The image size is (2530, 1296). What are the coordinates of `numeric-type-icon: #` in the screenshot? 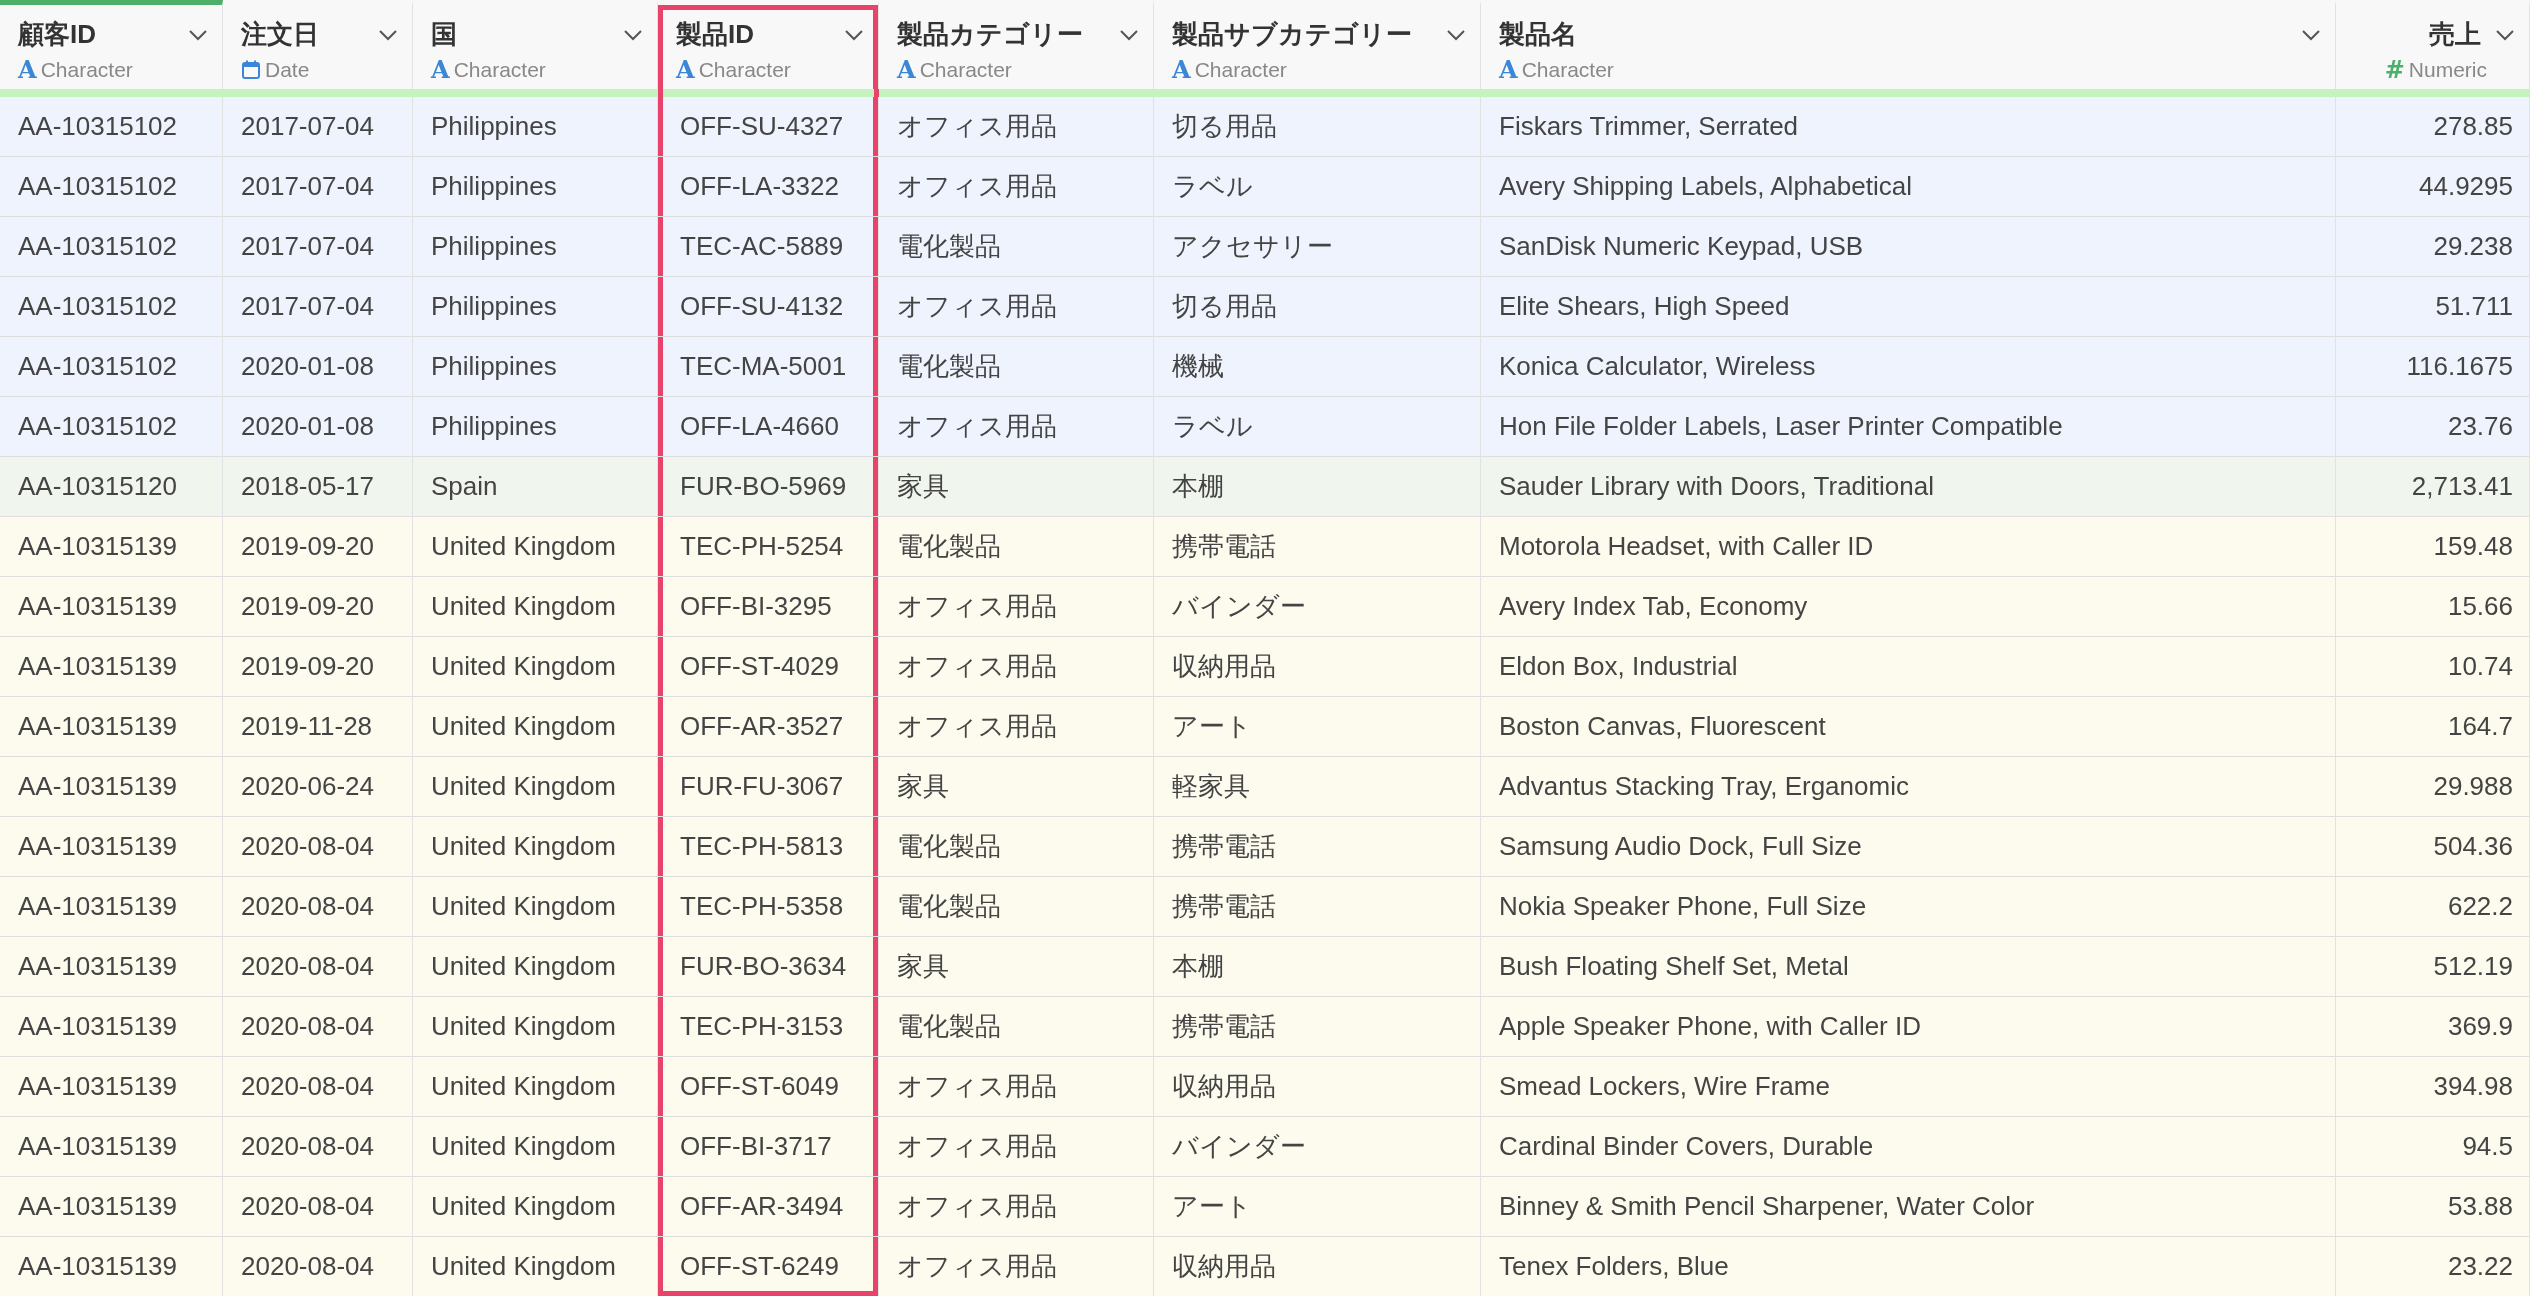 It's located at (2394, 70).